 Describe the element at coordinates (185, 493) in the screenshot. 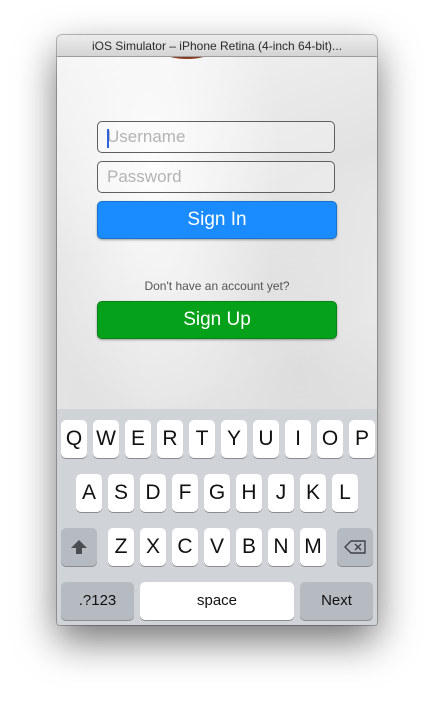

I see `key-f: F` at that location.